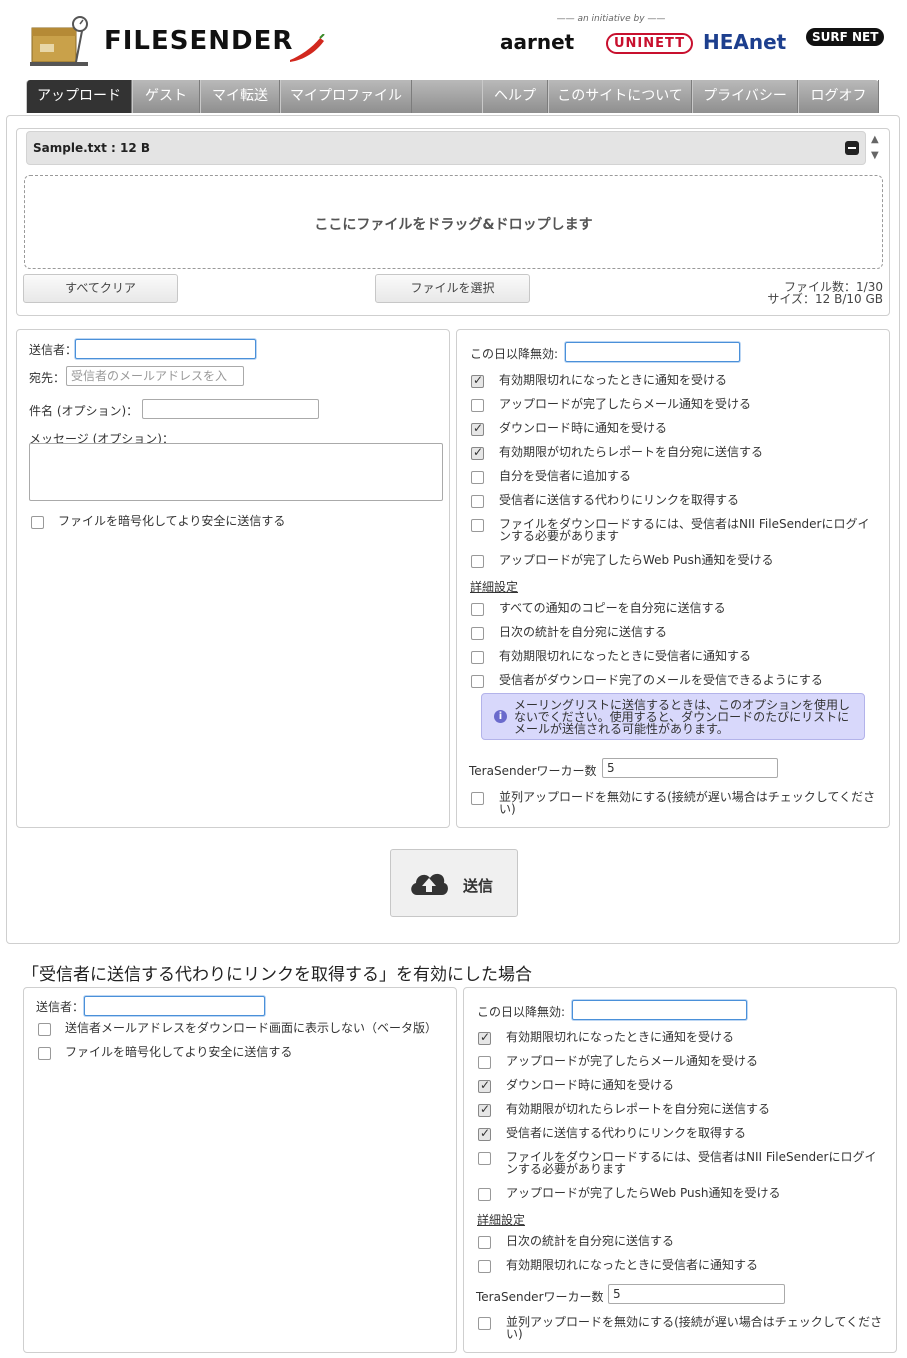 This screenshot has width=907, height=1358. Describe the element at coordinates (583, 632) in the screenshot. I see `advanced-option-label: 日次の統計を自分宛に送信する` at that location.